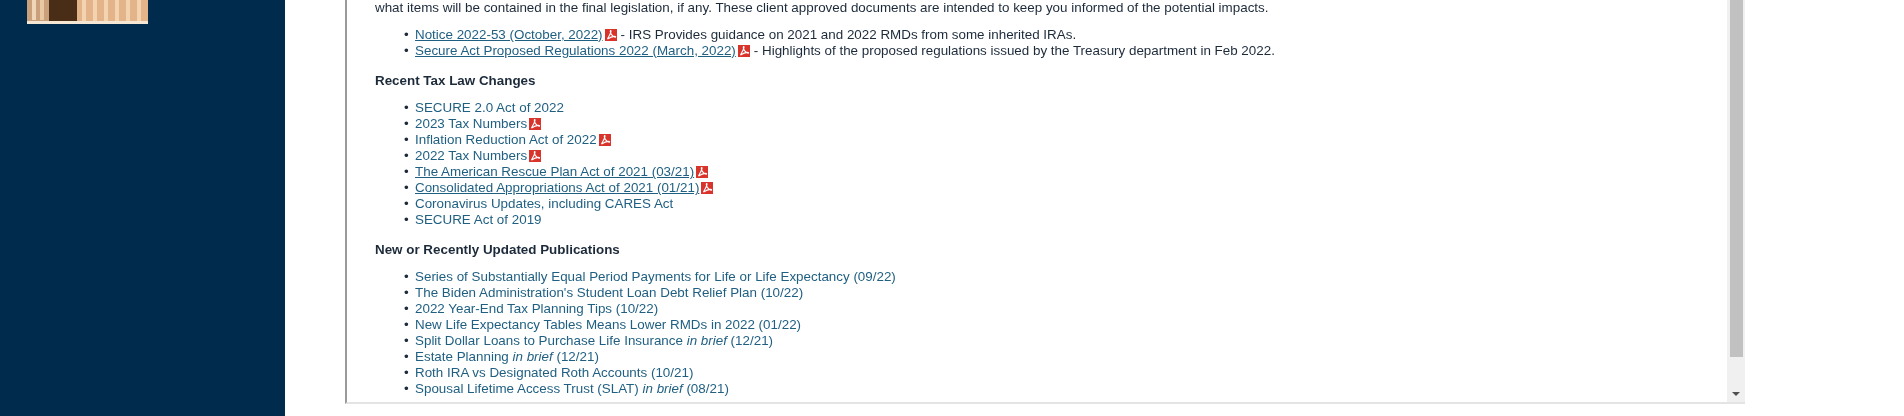 Image resolution: width=1904 pixels, height=416 pixels. What do you see at coordinates (507, 357) in the screenshot?
I see `link: Estate Planning in brief (12/21)` at bounding box center [507, 357].